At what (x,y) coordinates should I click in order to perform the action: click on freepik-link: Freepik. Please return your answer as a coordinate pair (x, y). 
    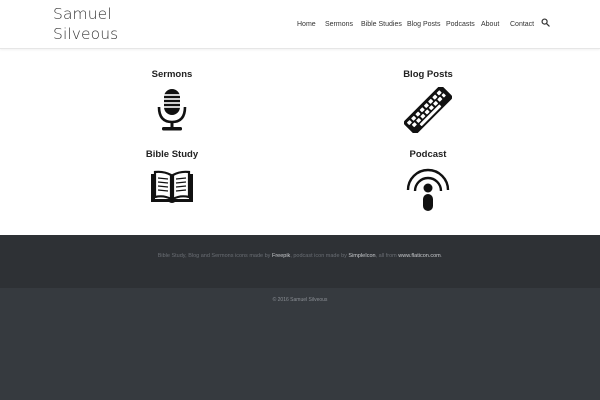
    Looking at the image, I should click on (281, 256).